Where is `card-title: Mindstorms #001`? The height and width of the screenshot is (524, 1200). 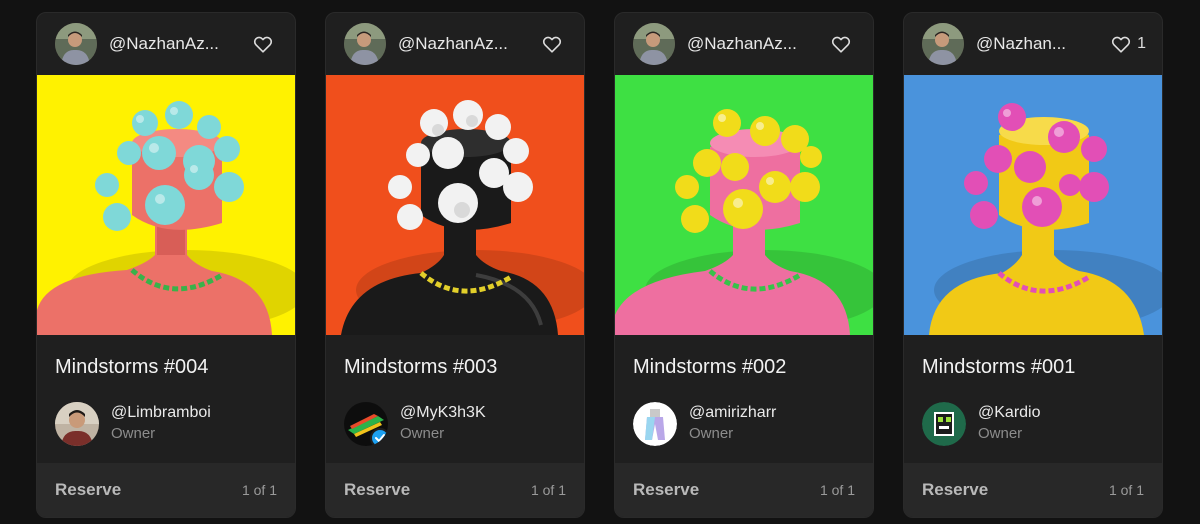
card-title: Mindstorms #001 is located at coordinates (998, 367).